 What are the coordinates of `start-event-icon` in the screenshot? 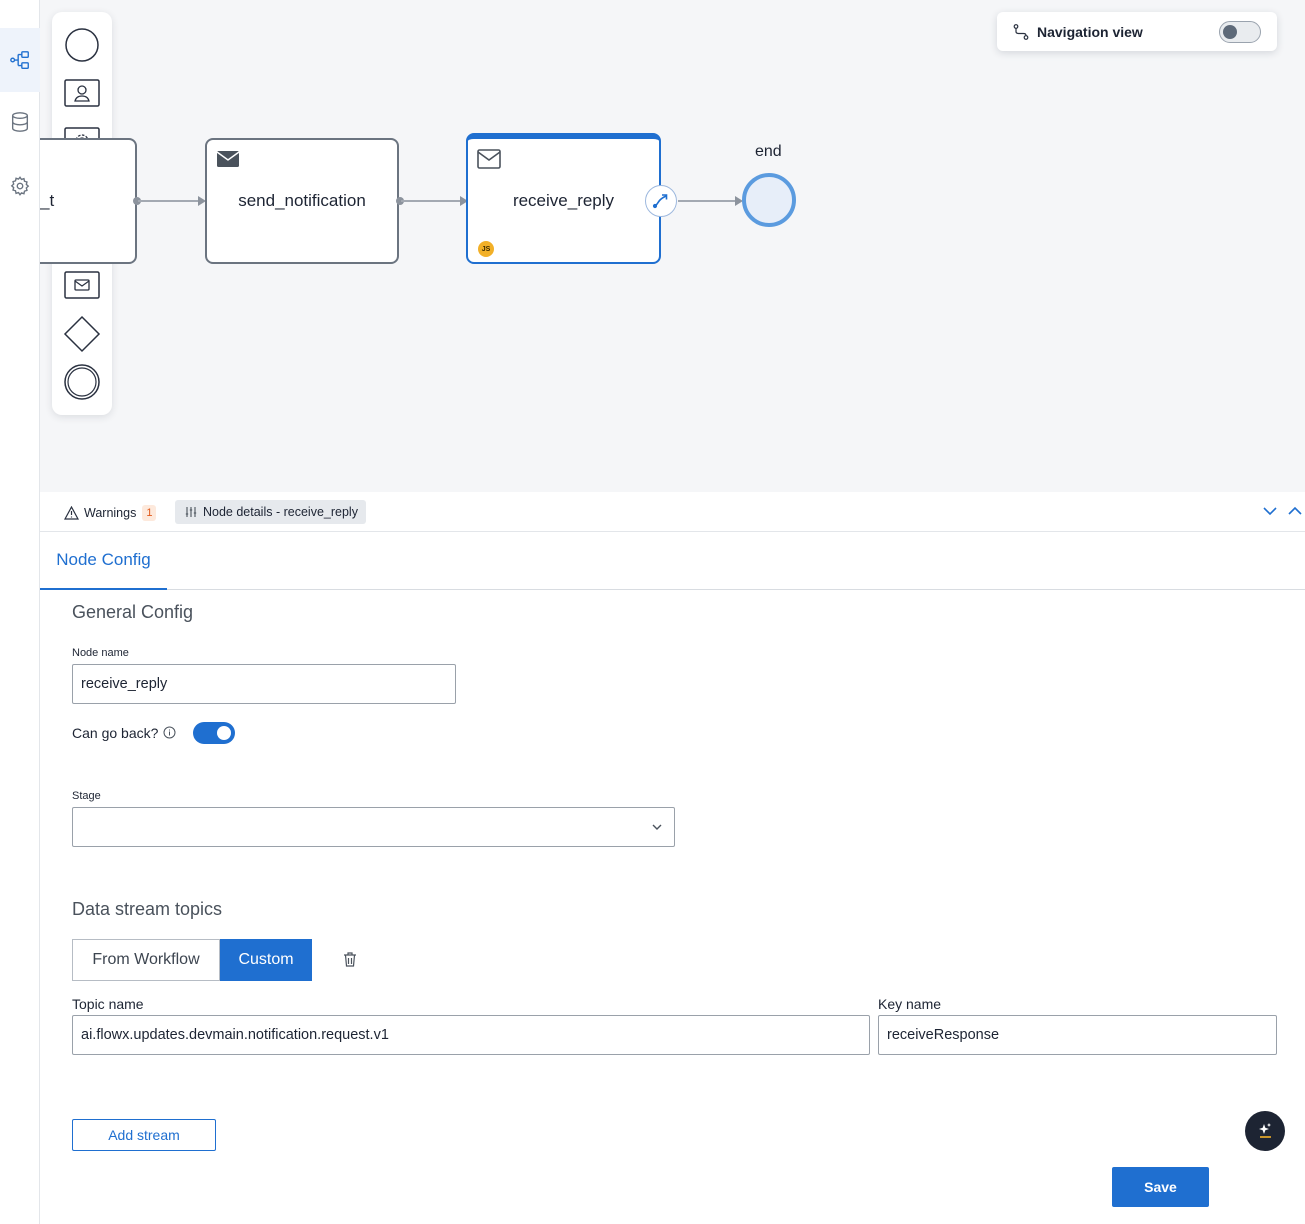 It's located at (82, 45).